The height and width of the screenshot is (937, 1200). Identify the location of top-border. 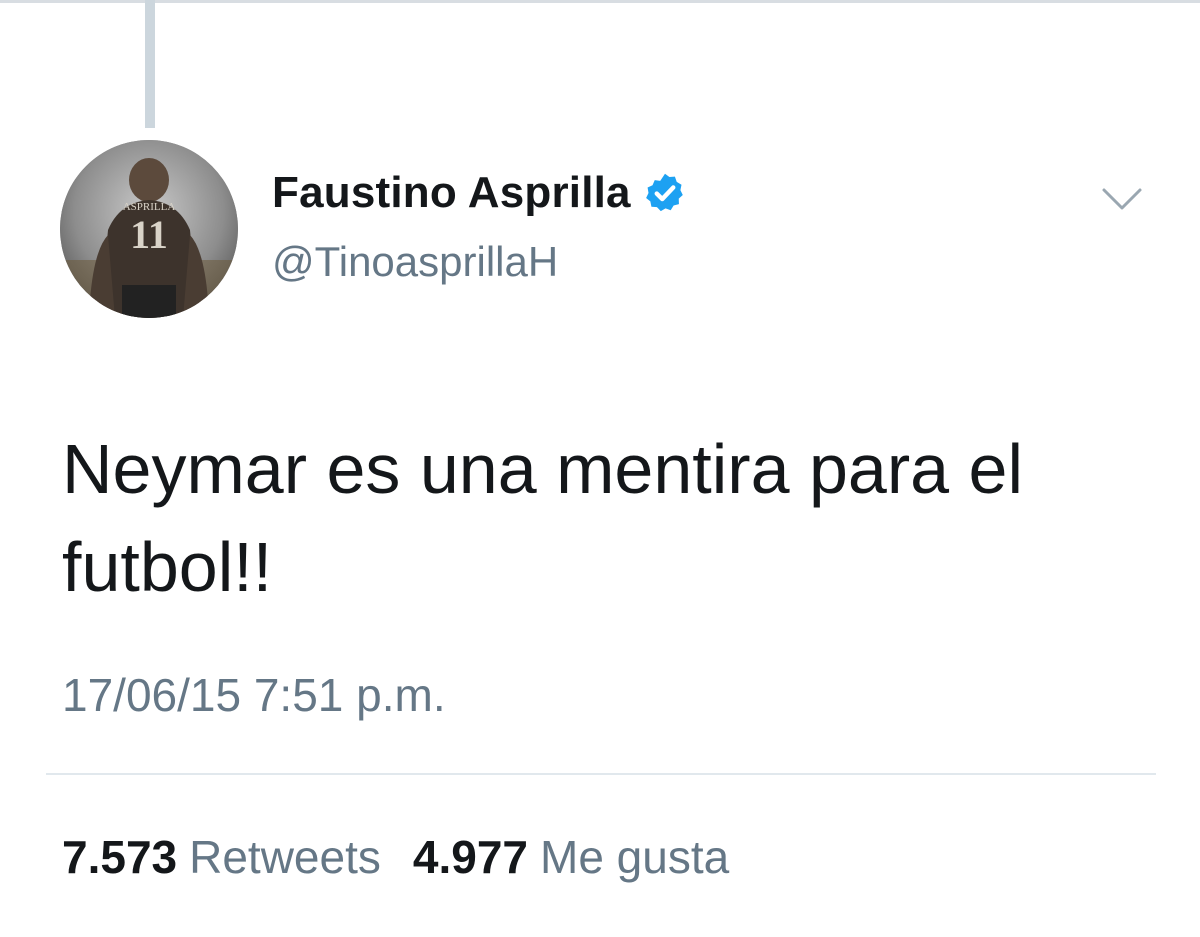
(600, 1).